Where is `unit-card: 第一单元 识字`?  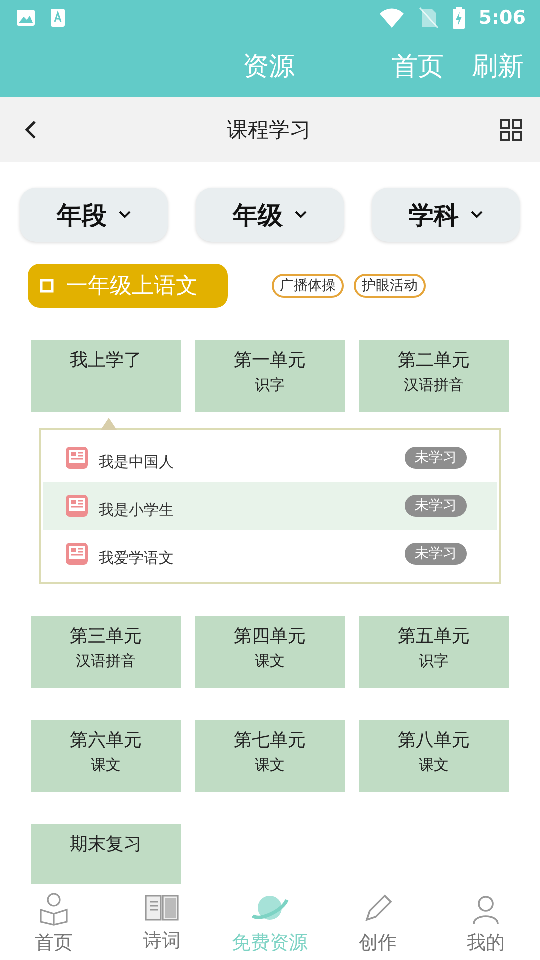
unit-card: 第一单元 识字 is located at coordinates (270, 376).